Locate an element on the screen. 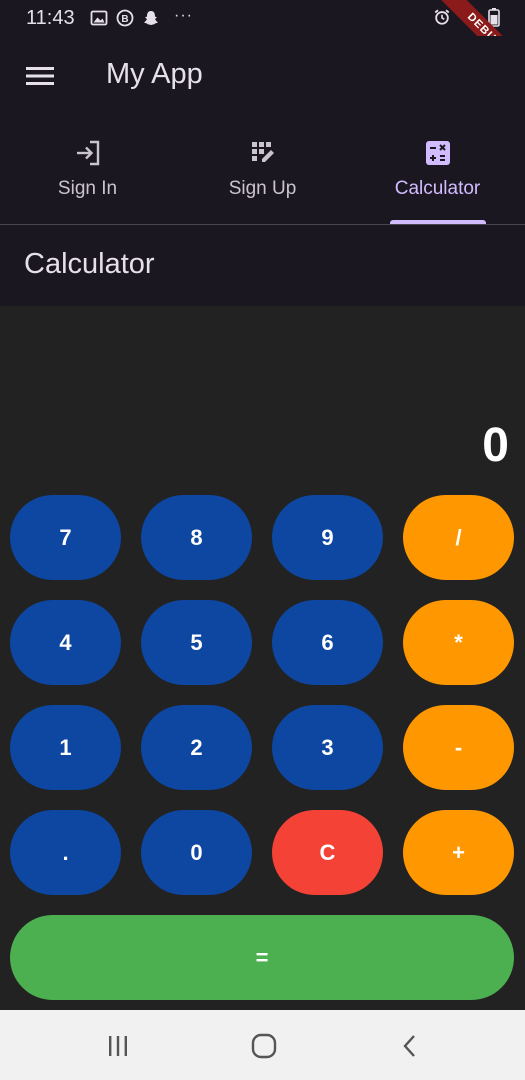  status-right-icons is located at coordinates (468, 17).